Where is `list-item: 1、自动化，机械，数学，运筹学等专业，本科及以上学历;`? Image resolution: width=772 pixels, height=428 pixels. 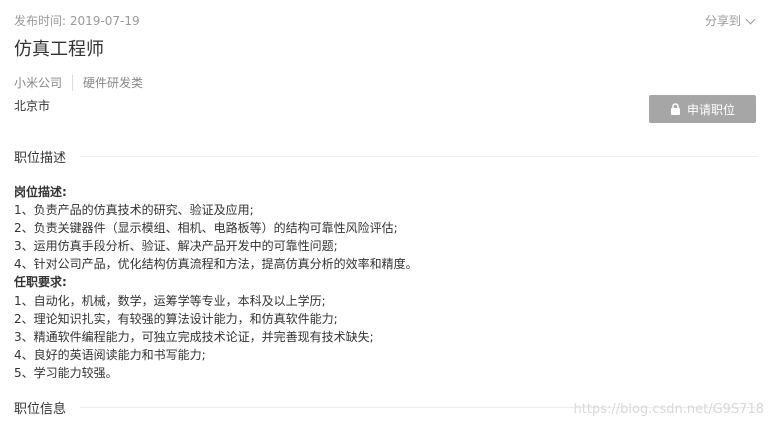
list-item: 1、自动化，机械，数学，运筹学等专业，本科及以上学历; is located at coordinates (170, 300).